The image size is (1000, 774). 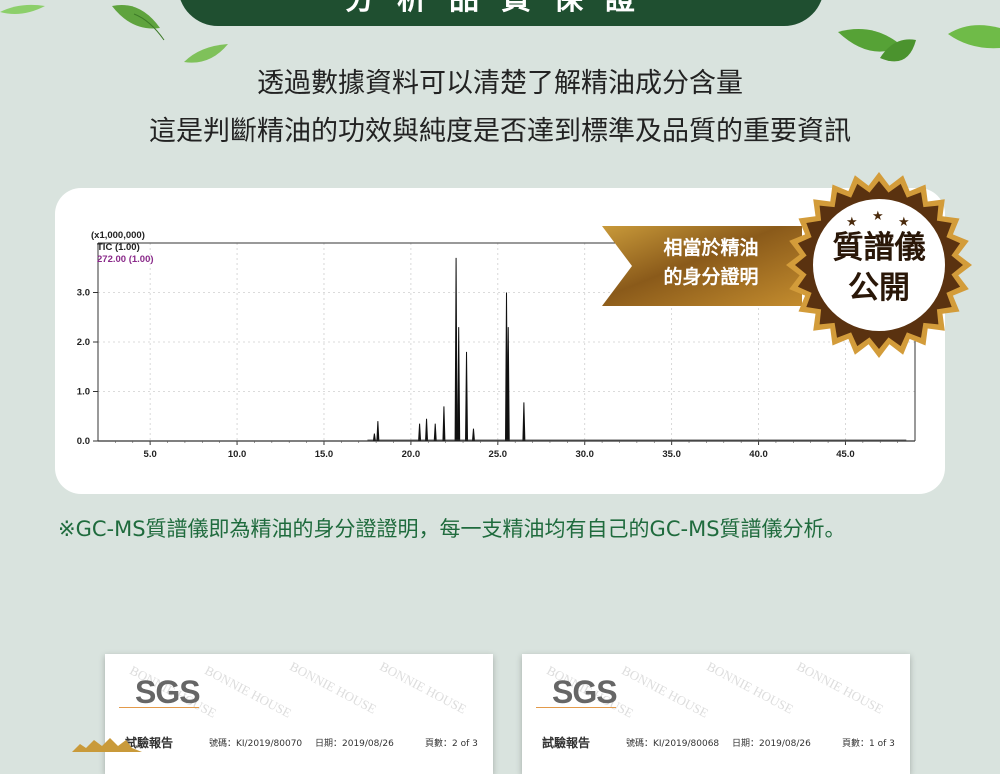 I want to click on x-tick-label: 25.0, so click(x=498, y=454).